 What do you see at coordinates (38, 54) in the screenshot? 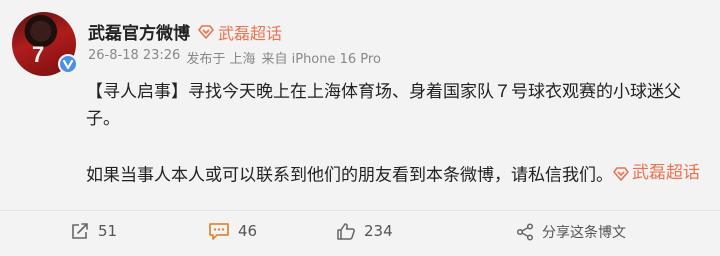
I see `avatar-jersey-number: 7` at bounding box center [38, 54].